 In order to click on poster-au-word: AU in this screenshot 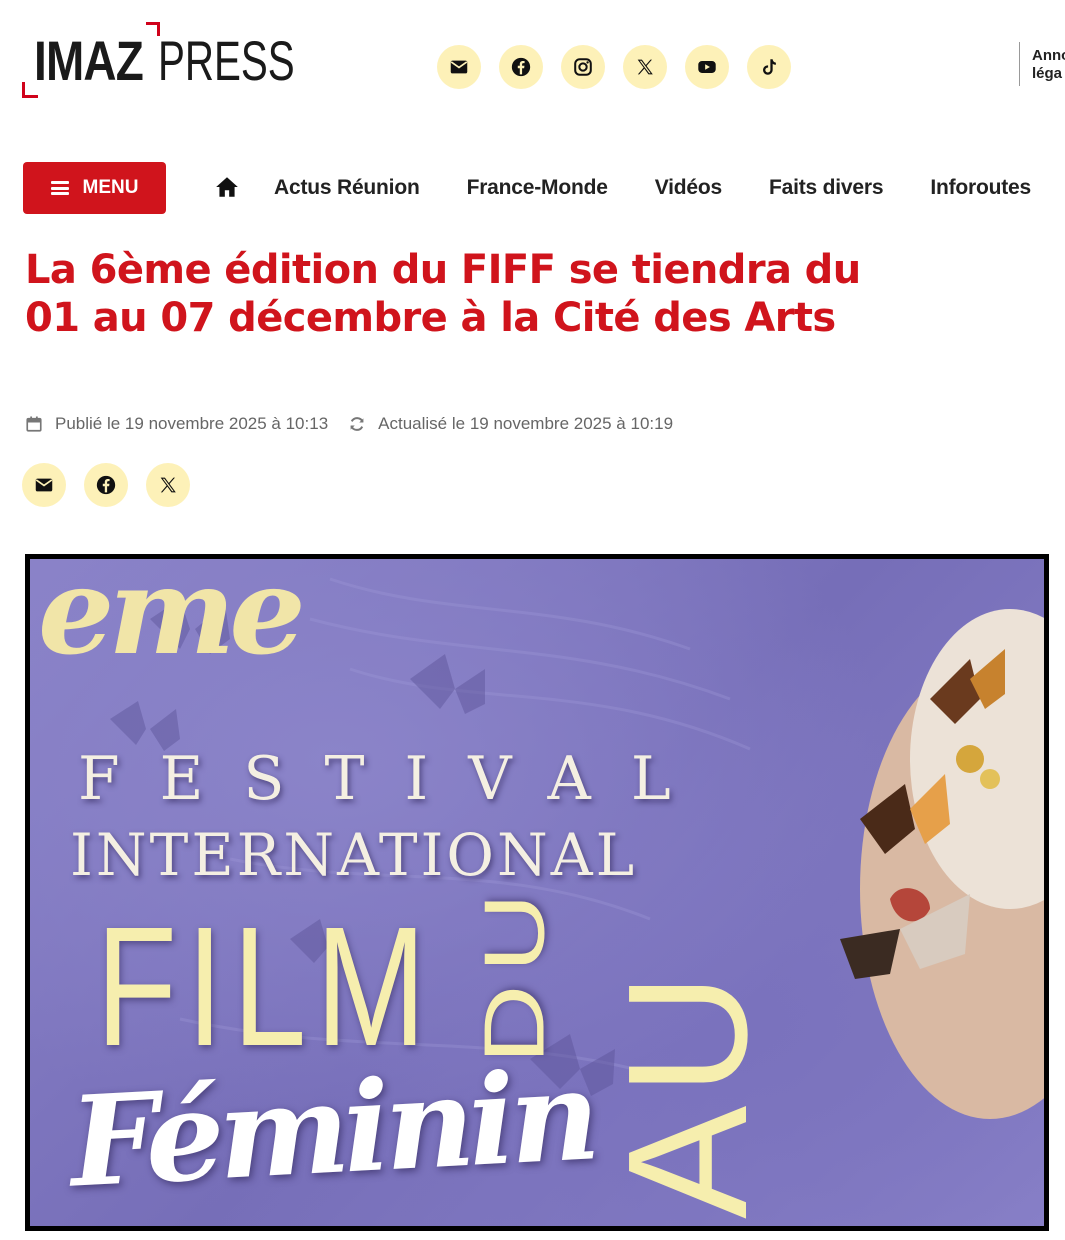, I will do `click(688, 1090)`.